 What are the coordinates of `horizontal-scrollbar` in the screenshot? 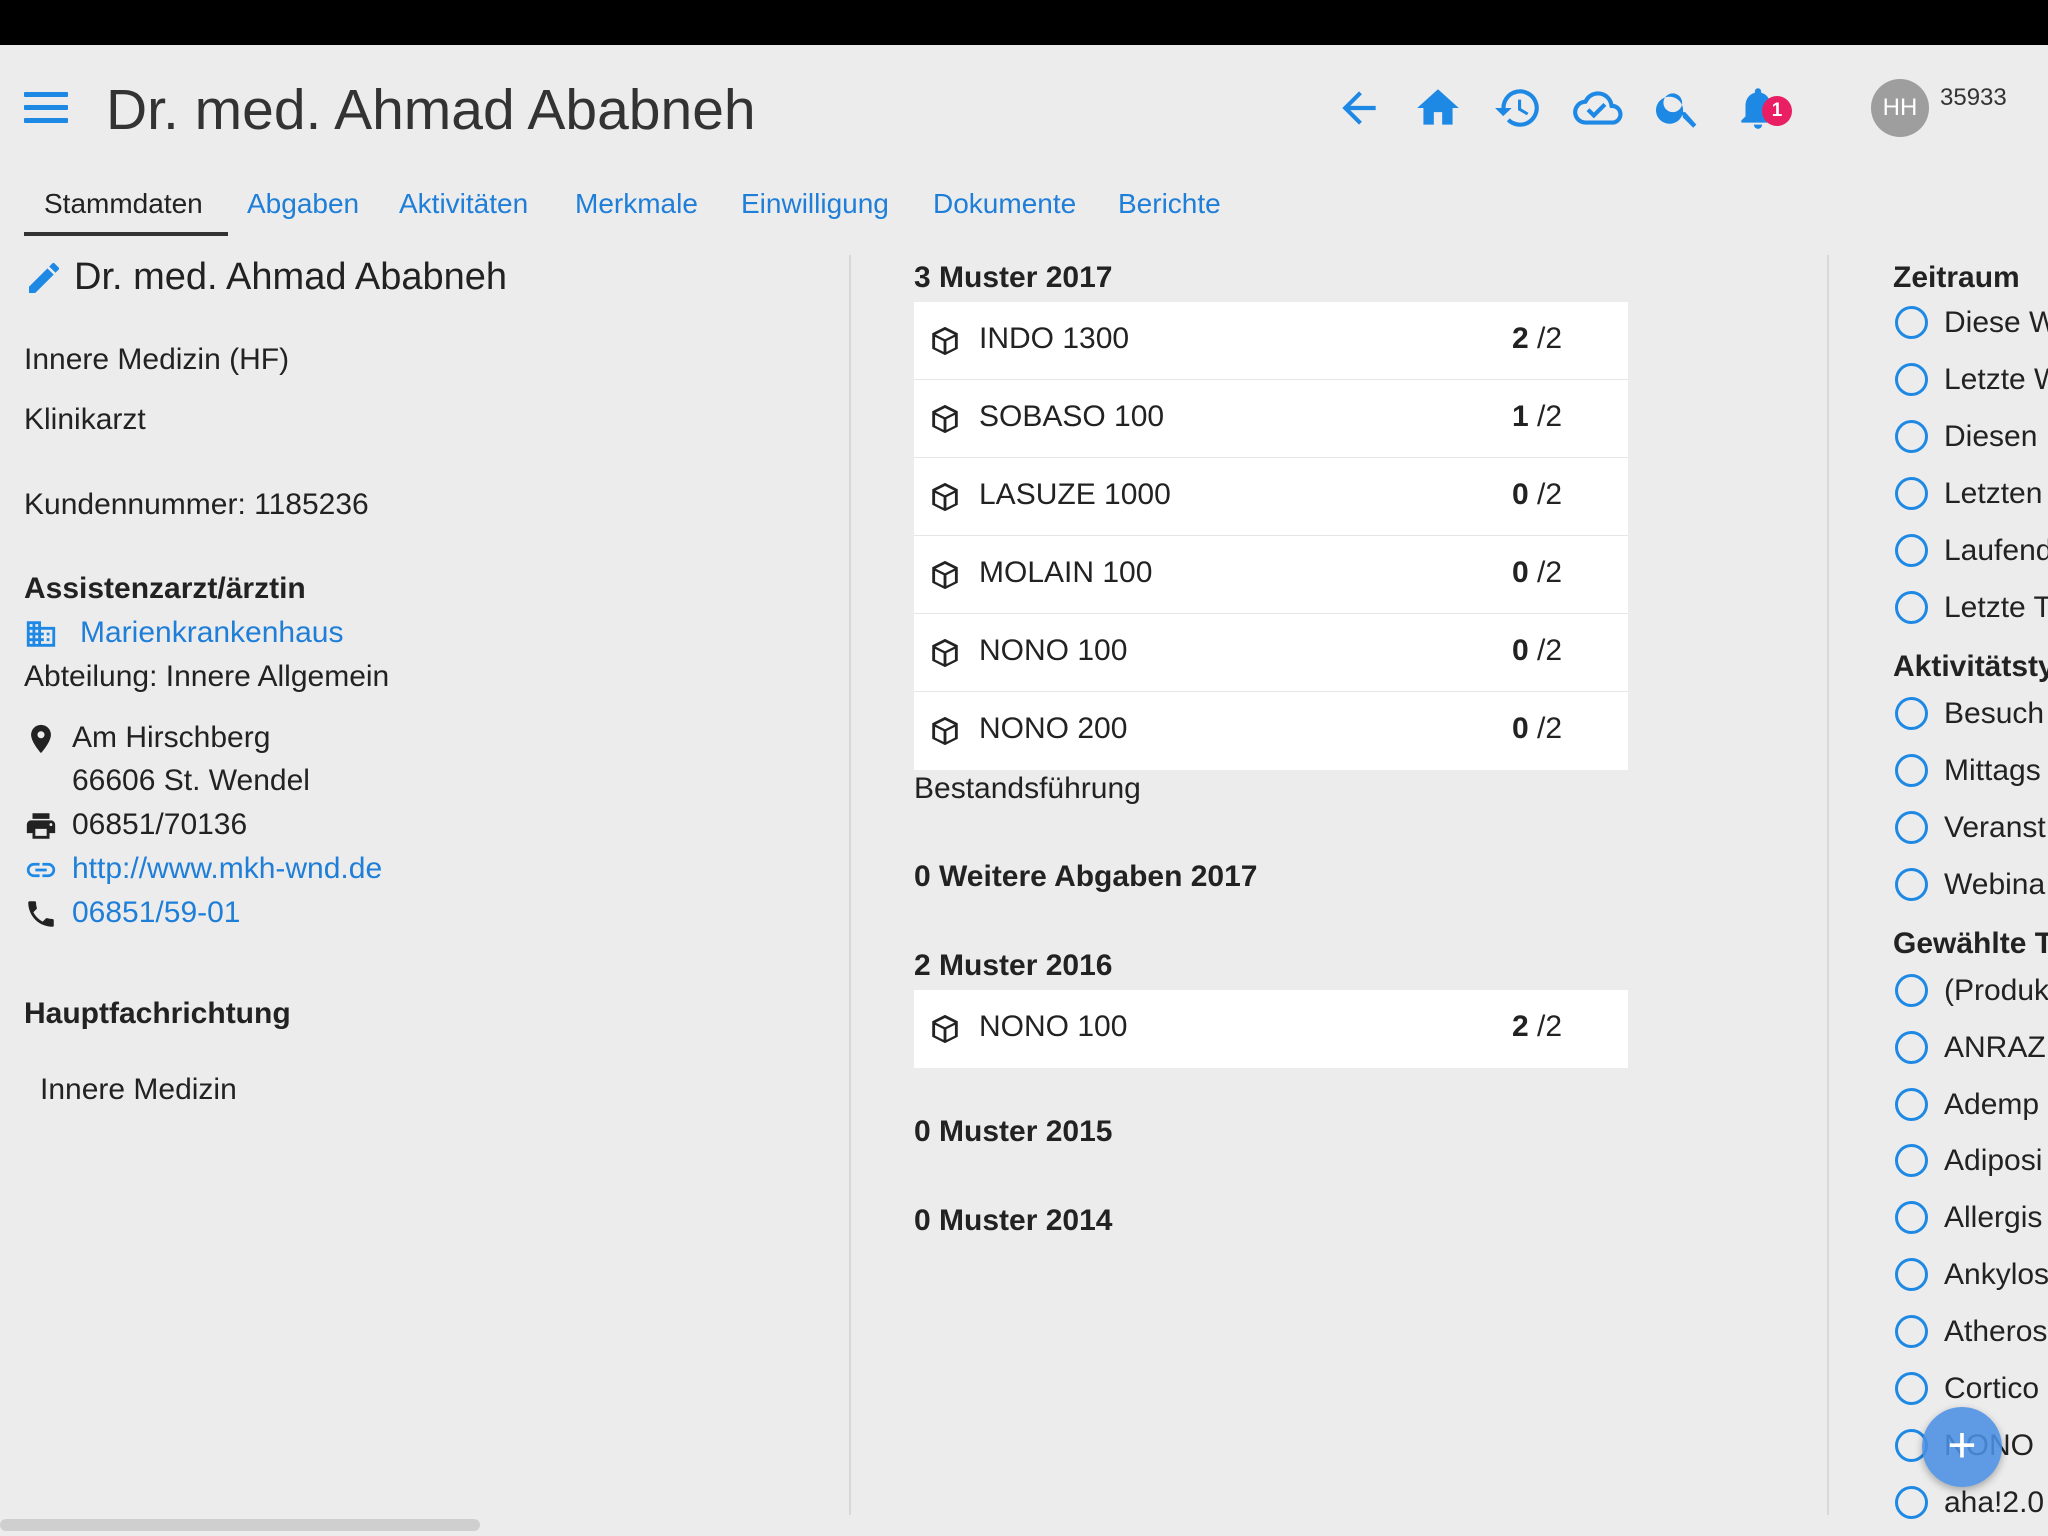 It's located at (240, 1525).